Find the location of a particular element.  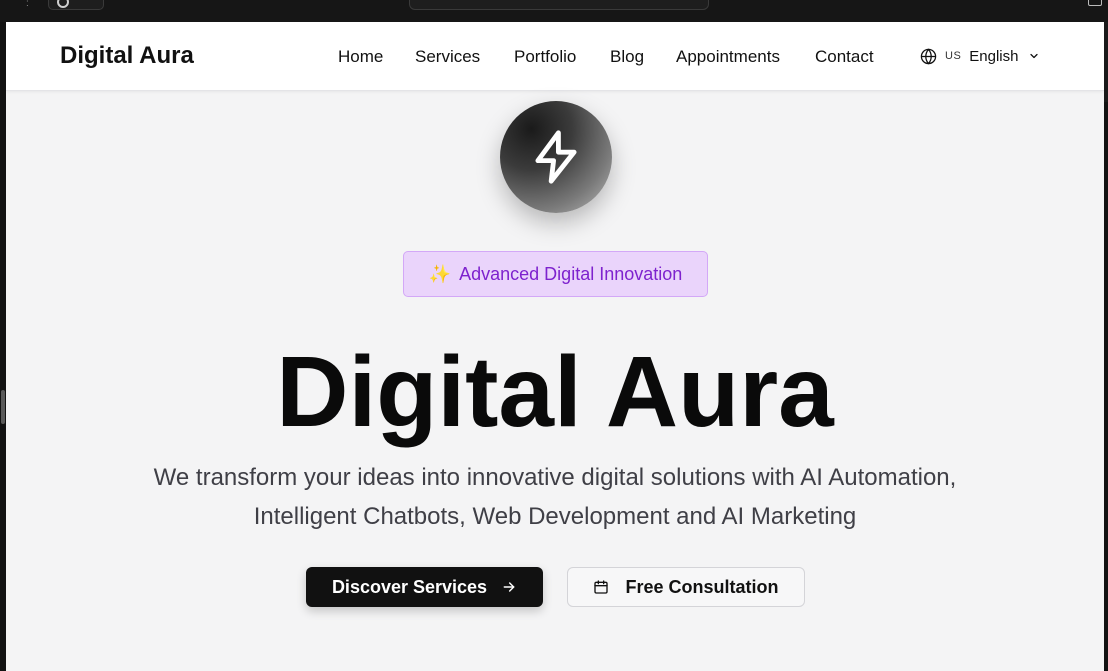

discover-services-button: Discover Services is located at coordinates (424, 587).